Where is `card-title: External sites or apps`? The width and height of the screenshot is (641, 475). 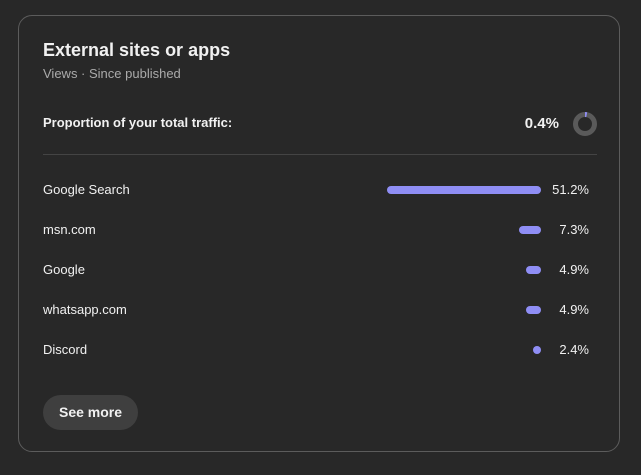
card-title: External sites or apps is located at coordinates (137, 50).